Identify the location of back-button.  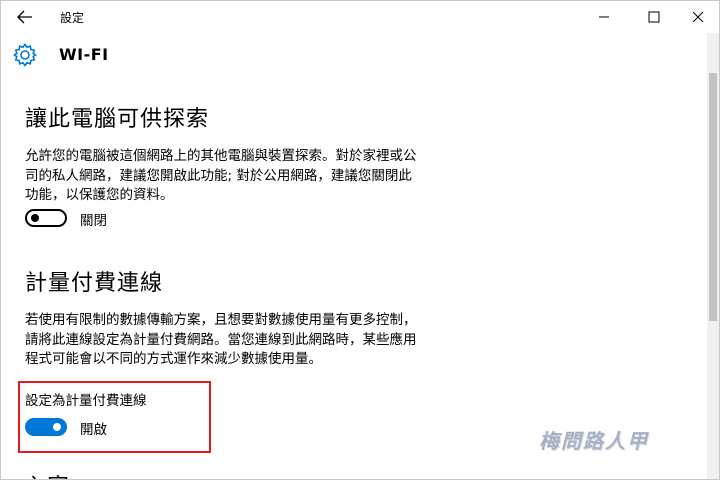
(25, 17).